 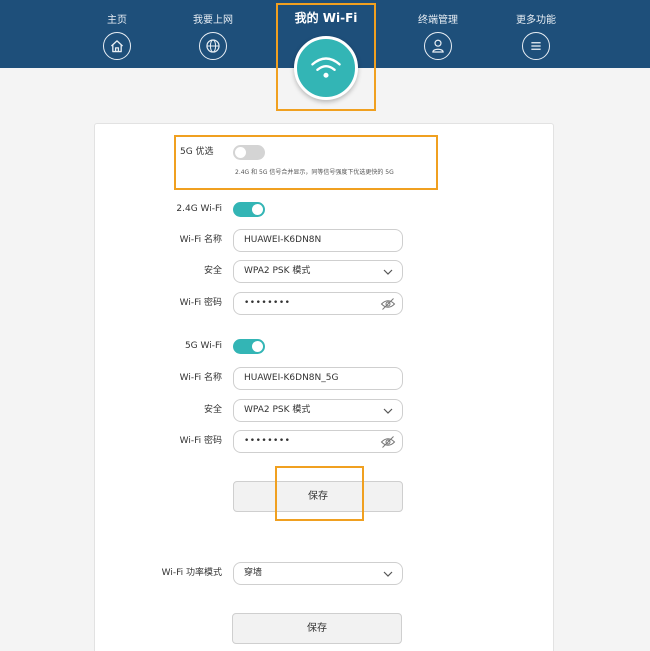 I want to click on nav-item-more-label: 更多功能, so click(x=536, y=20).